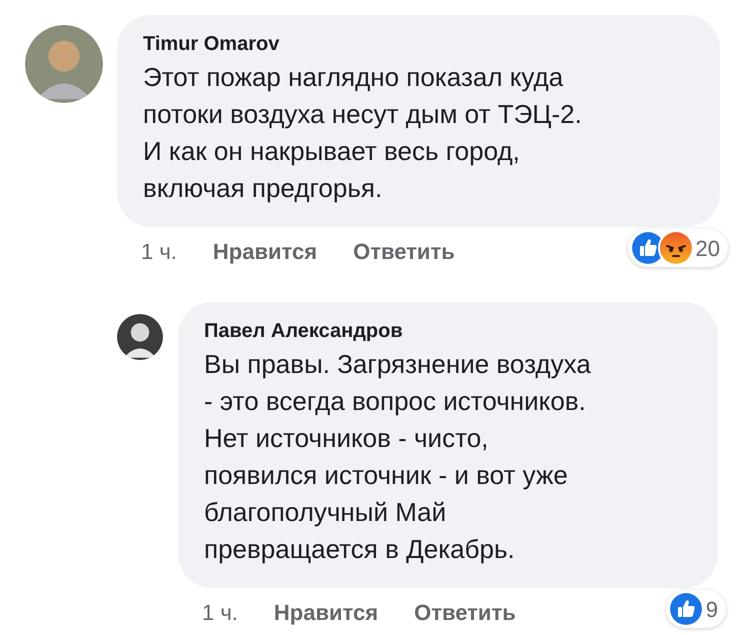 This screenshot has width=750, height=635. I want to click on reaction-count: 9, so click(712, 610).